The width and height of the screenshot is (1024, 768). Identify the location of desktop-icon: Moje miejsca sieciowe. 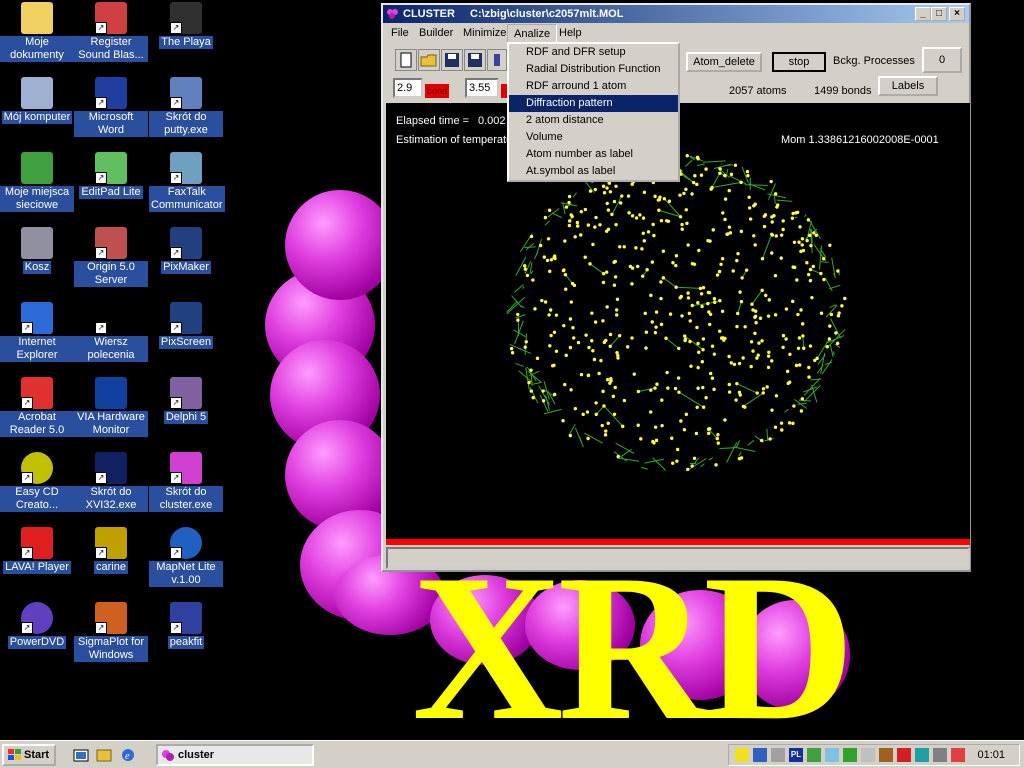
(37, 182).